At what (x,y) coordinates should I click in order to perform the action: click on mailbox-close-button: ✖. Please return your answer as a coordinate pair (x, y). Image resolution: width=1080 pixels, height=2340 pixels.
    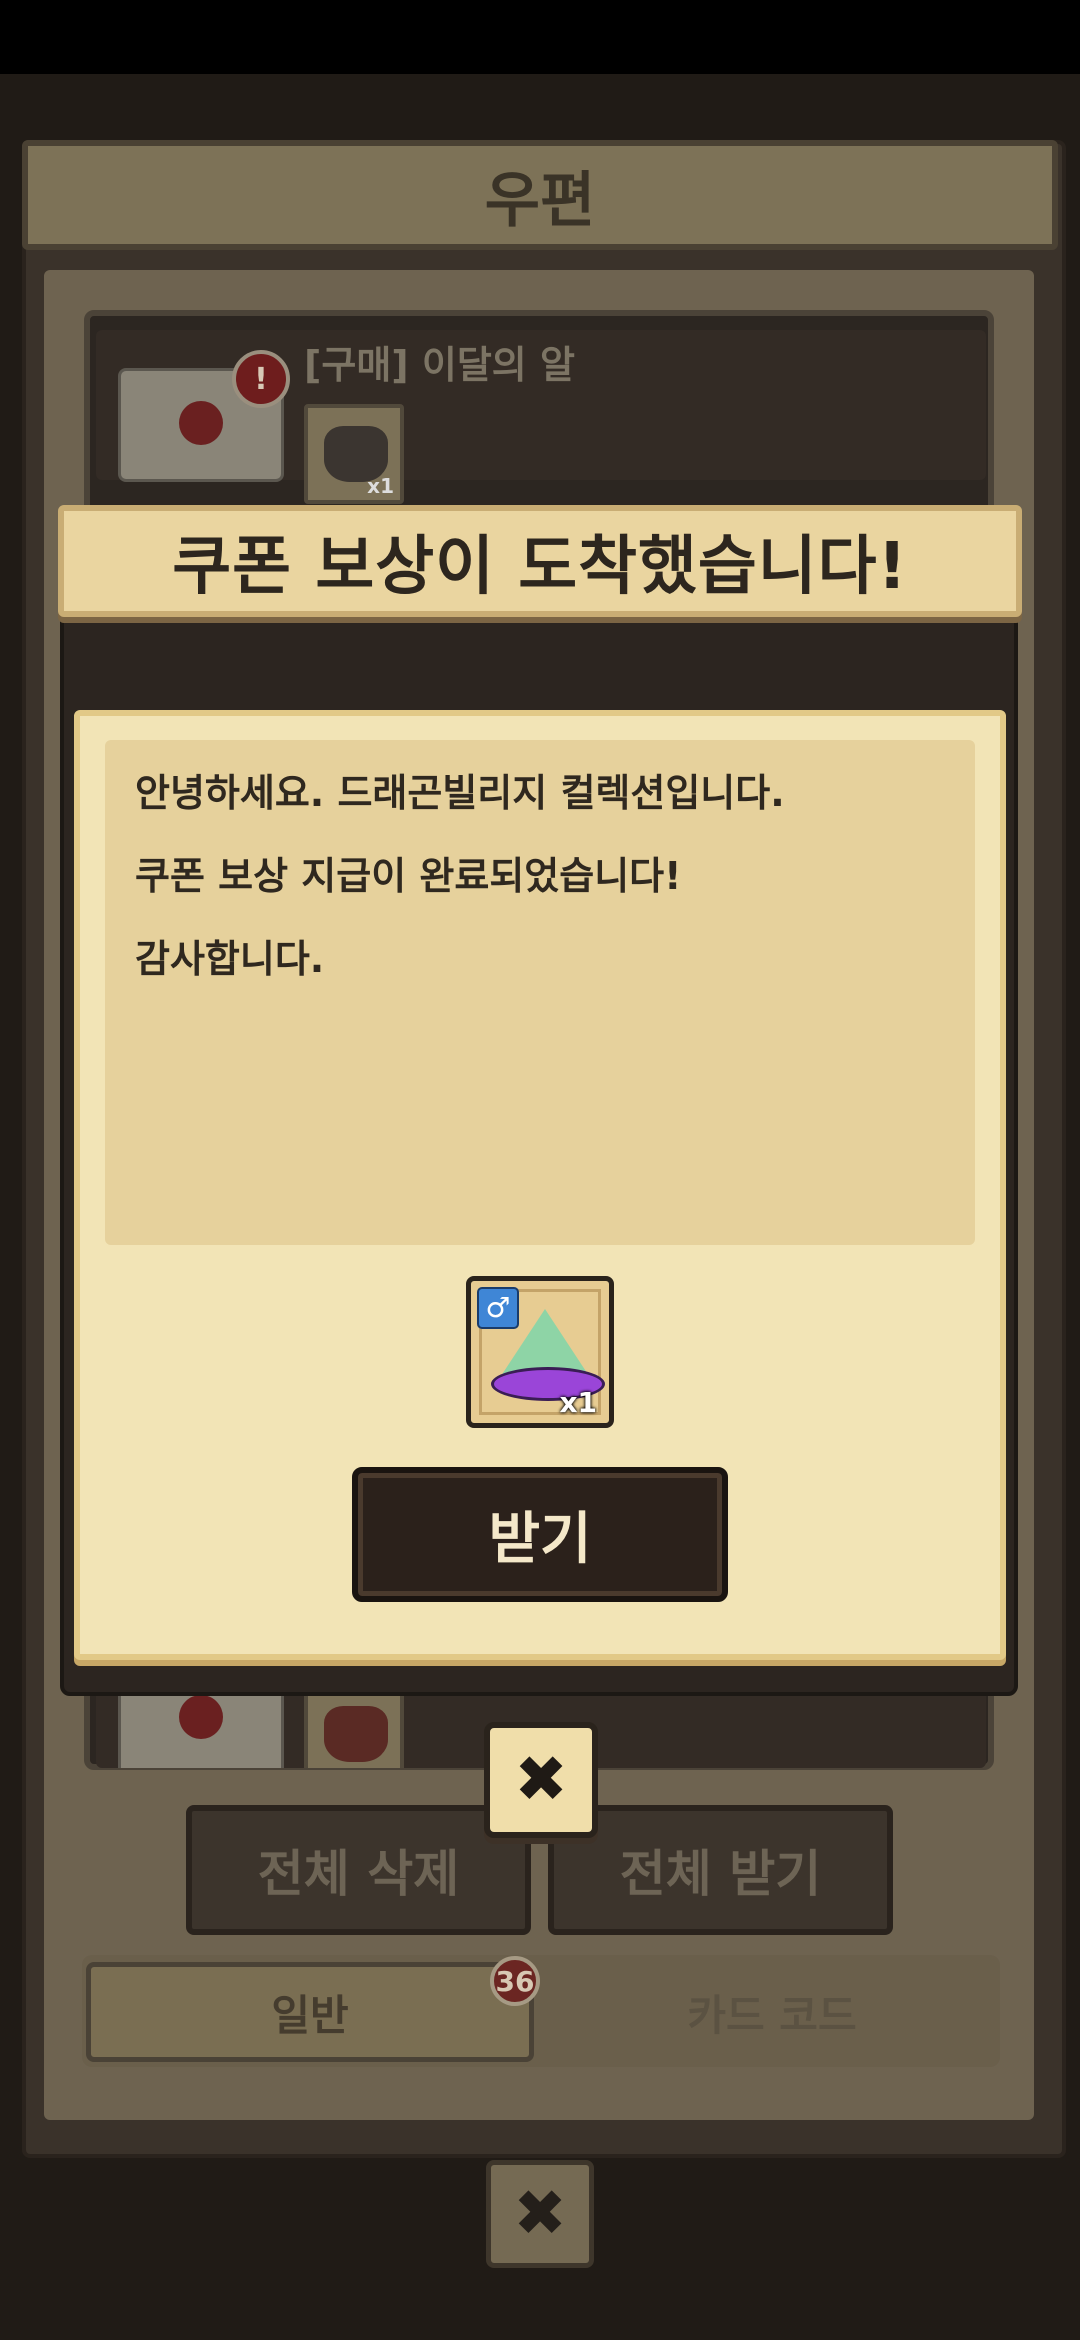
    Looking at the image, I should click on (540, 2214).